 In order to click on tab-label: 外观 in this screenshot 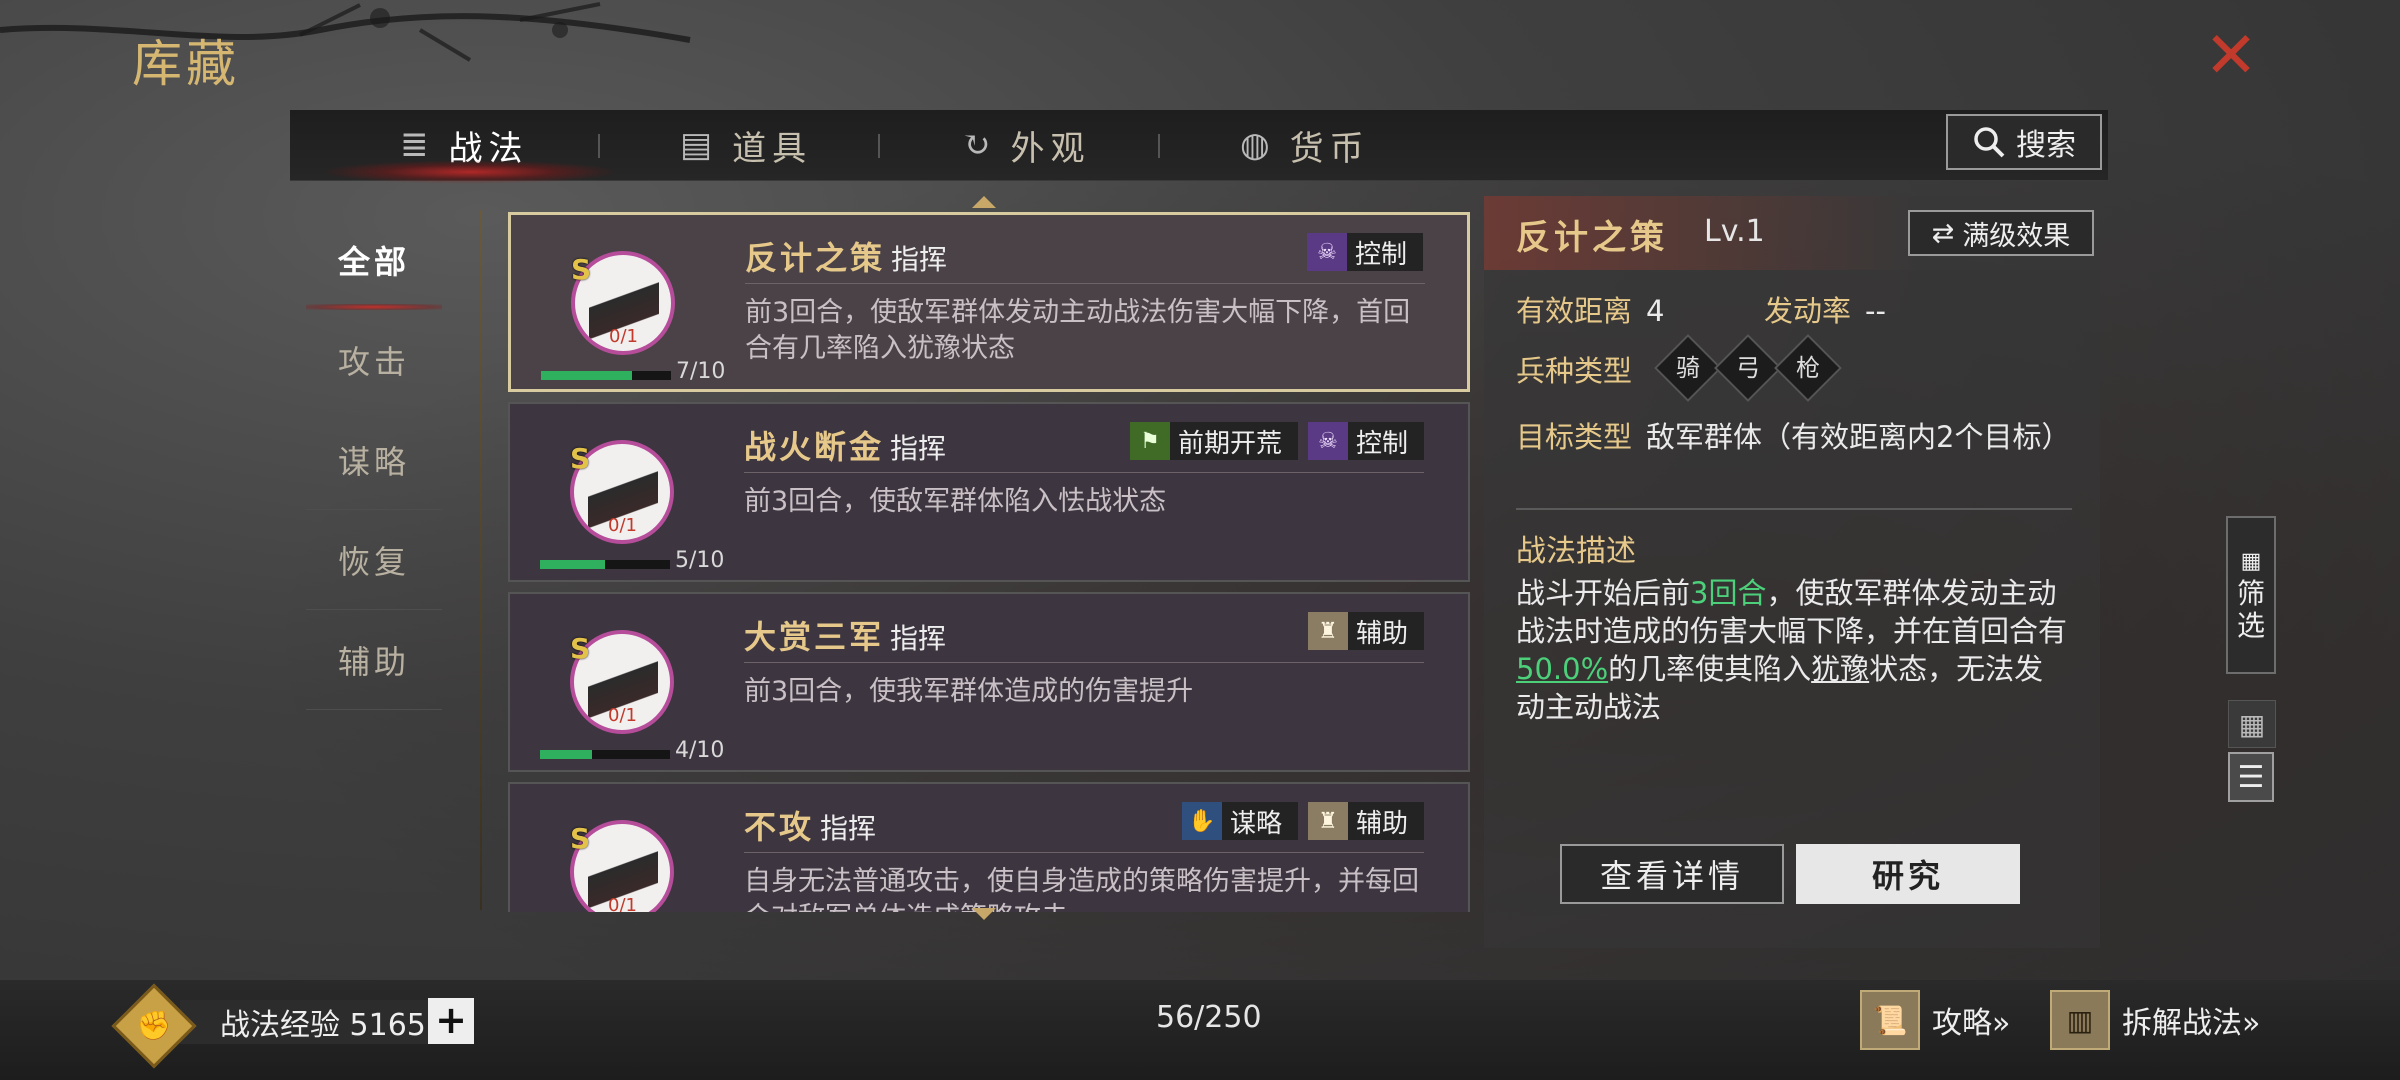, I will do `click(1050, 148)`.